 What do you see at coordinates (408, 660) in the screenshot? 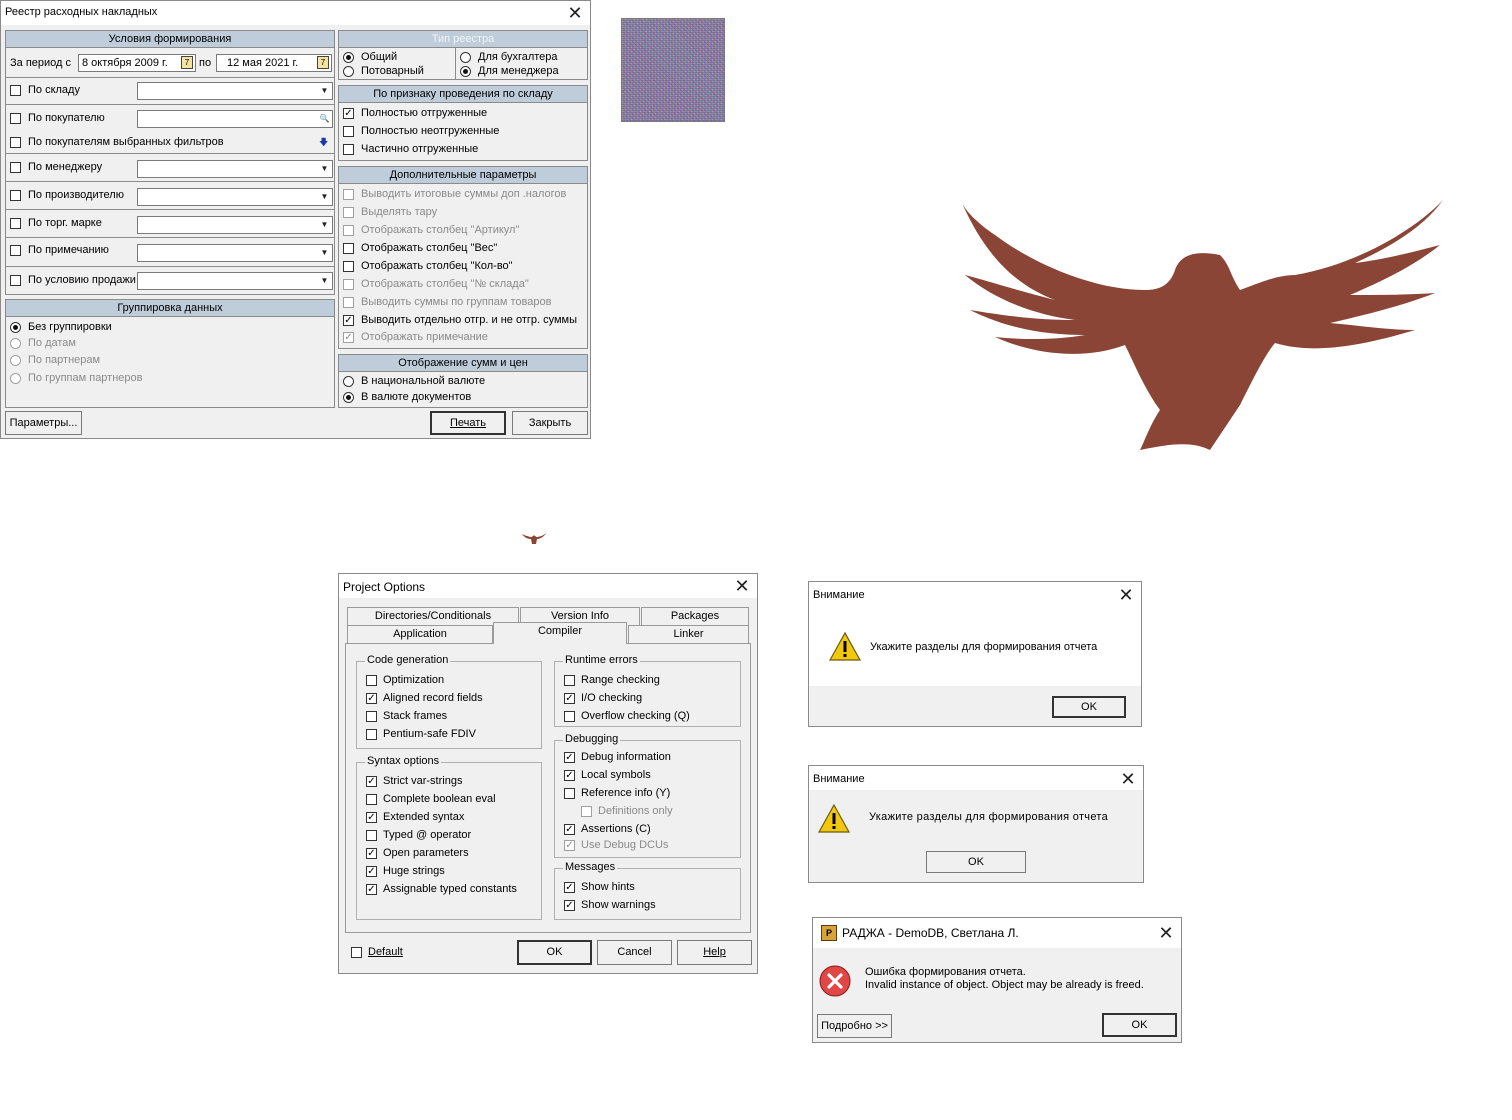
I see `group-legend: Code generation` at bounding box center [408, 660].